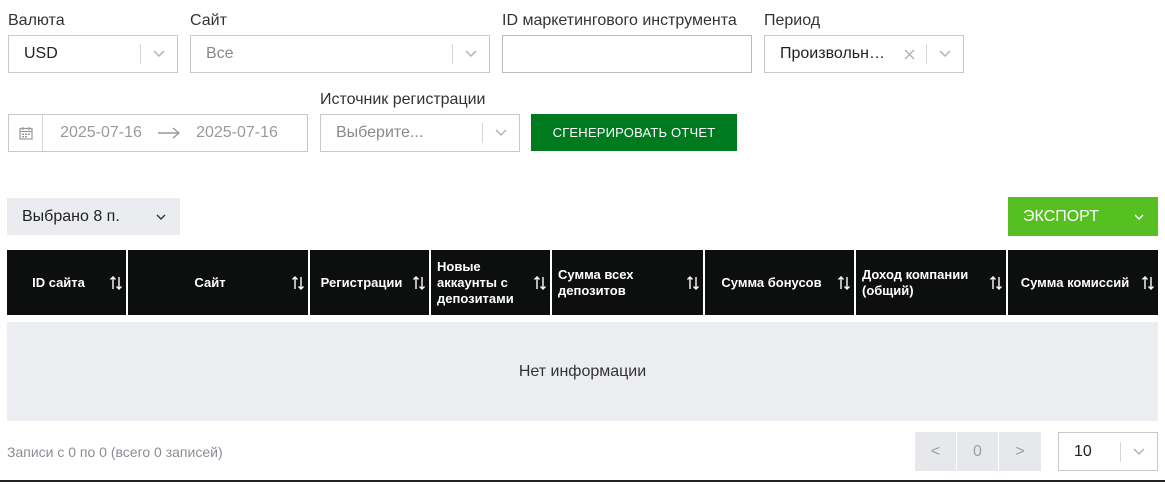 Image resolution: width=1165 pixels, height=484 pixels. What do you see at coordinates (1083, 451) in the screenshot?
I see `page-size-value: 10` at bounding box center [1083, 451].